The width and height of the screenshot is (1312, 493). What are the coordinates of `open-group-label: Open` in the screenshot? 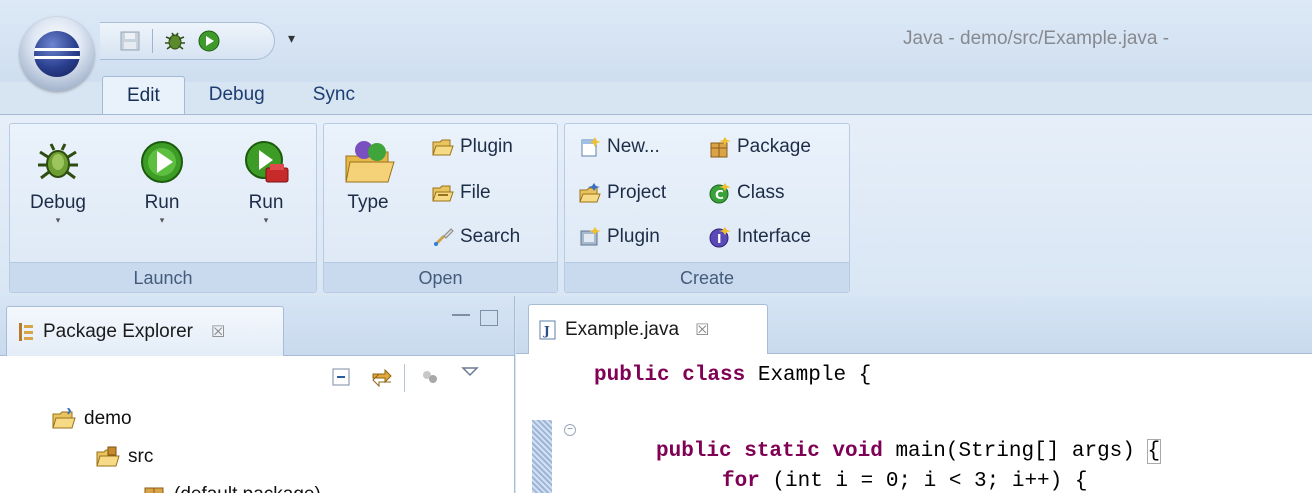 It's located at (440, 277).